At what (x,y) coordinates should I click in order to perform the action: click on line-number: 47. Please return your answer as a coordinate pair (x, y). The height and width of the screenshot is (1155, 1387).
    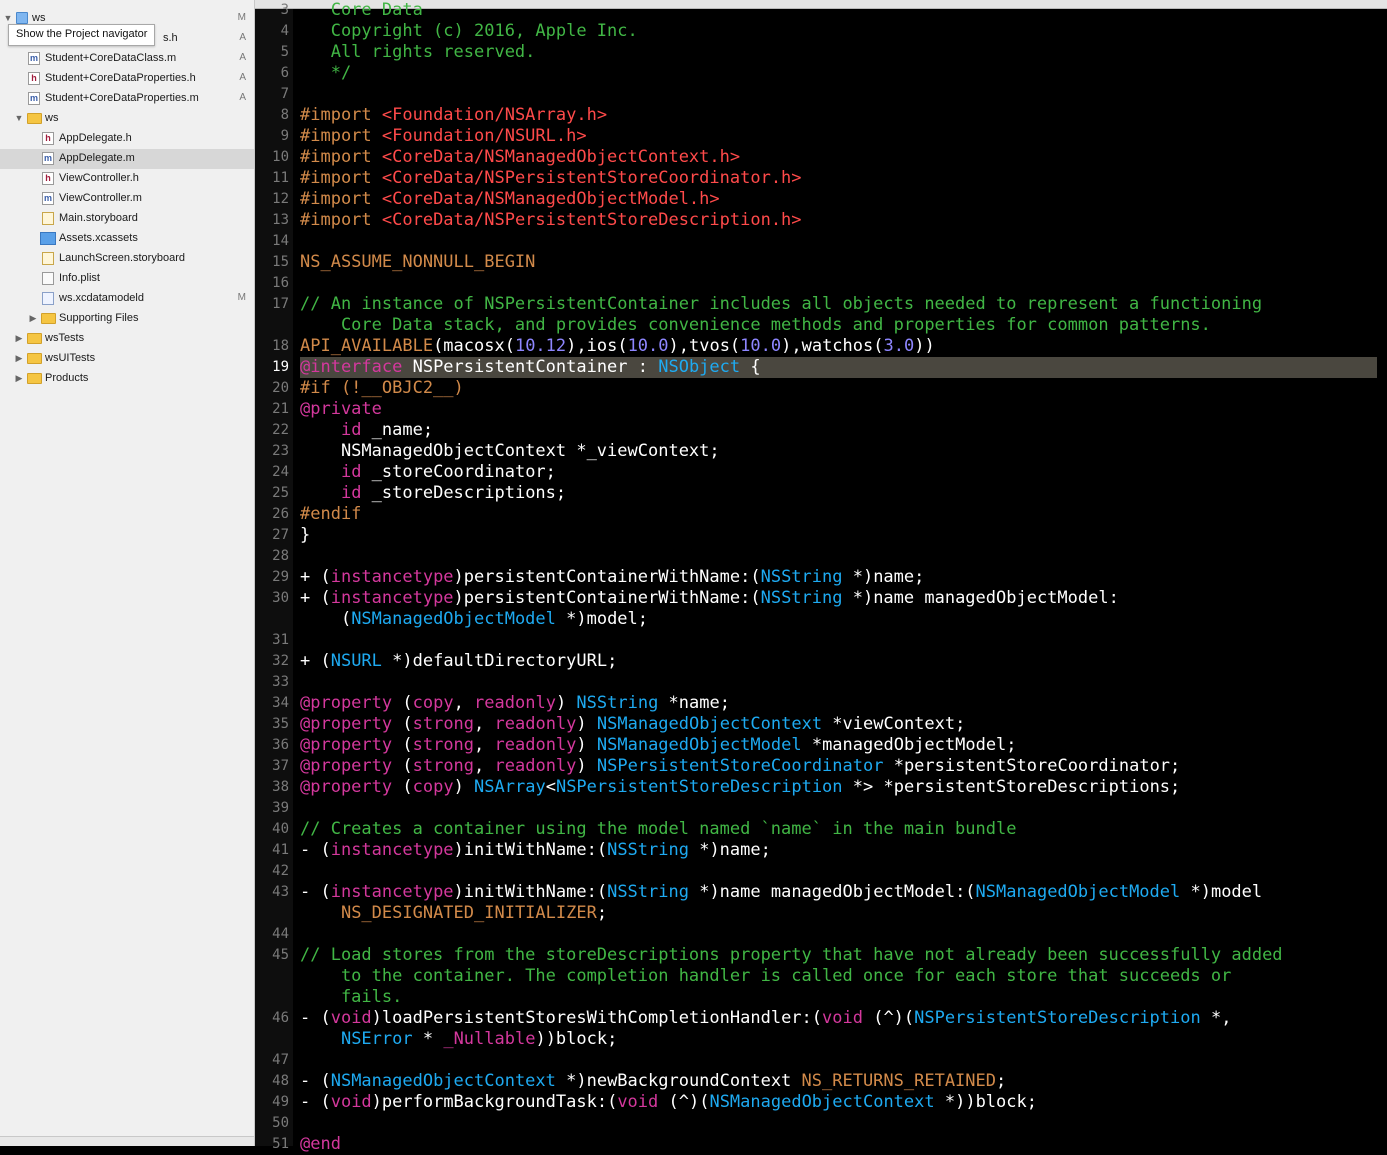
    Looking at the image, I should click on (280, 1060).